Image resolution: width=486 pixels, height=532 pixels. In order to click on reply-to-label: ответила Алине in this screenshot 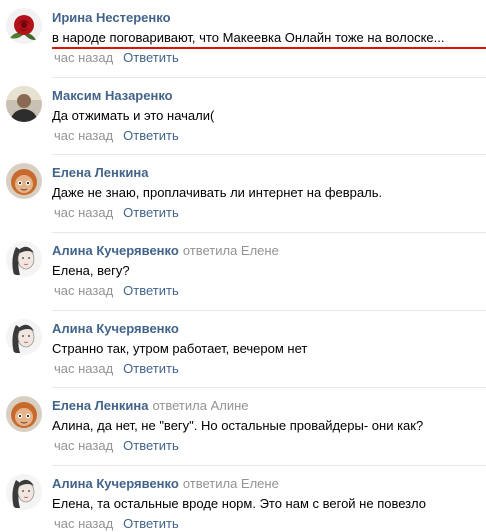, I will do `click(200, 405)`.